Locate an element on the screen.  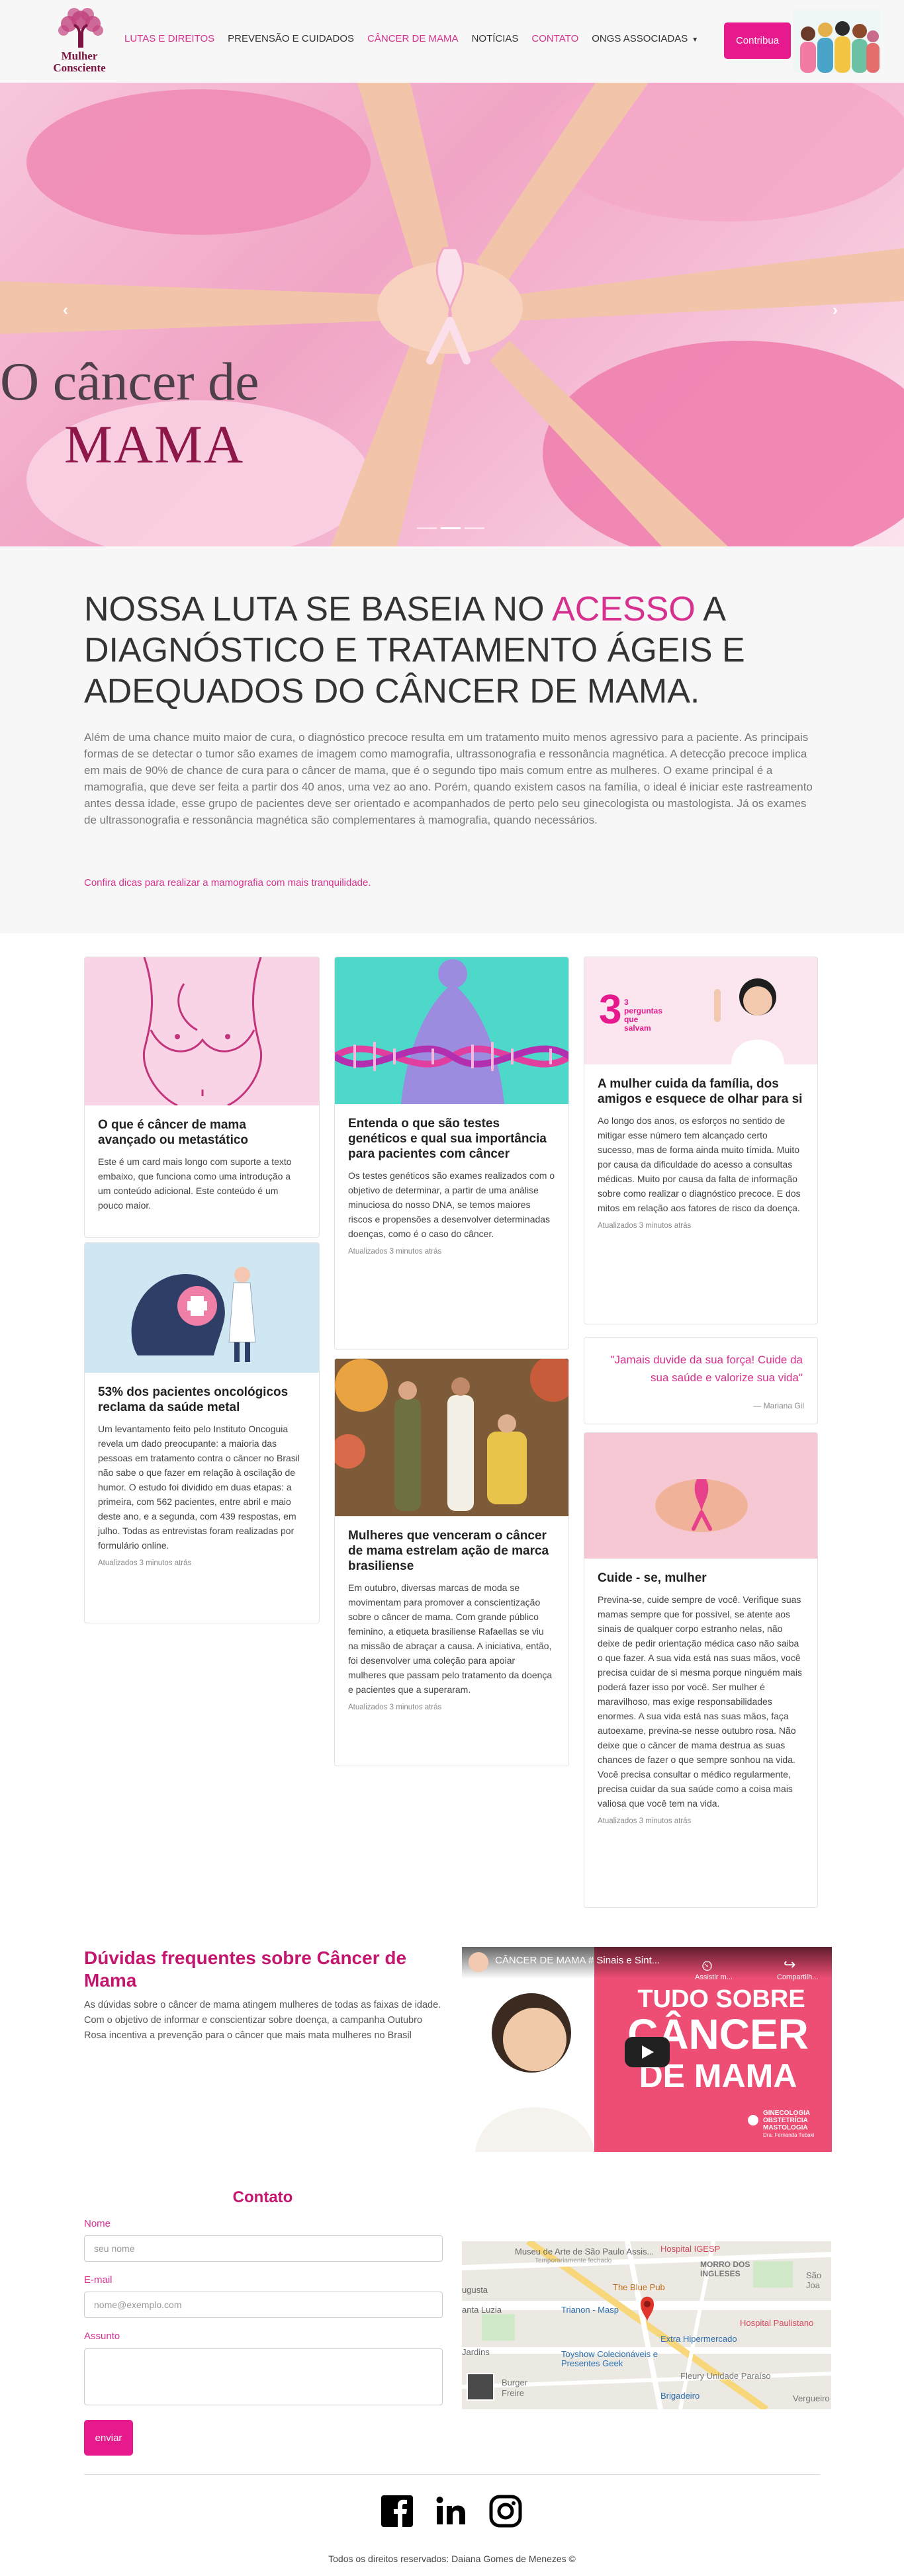
carousel-prev-icon: ‹ is located at coordinates (66, 310).